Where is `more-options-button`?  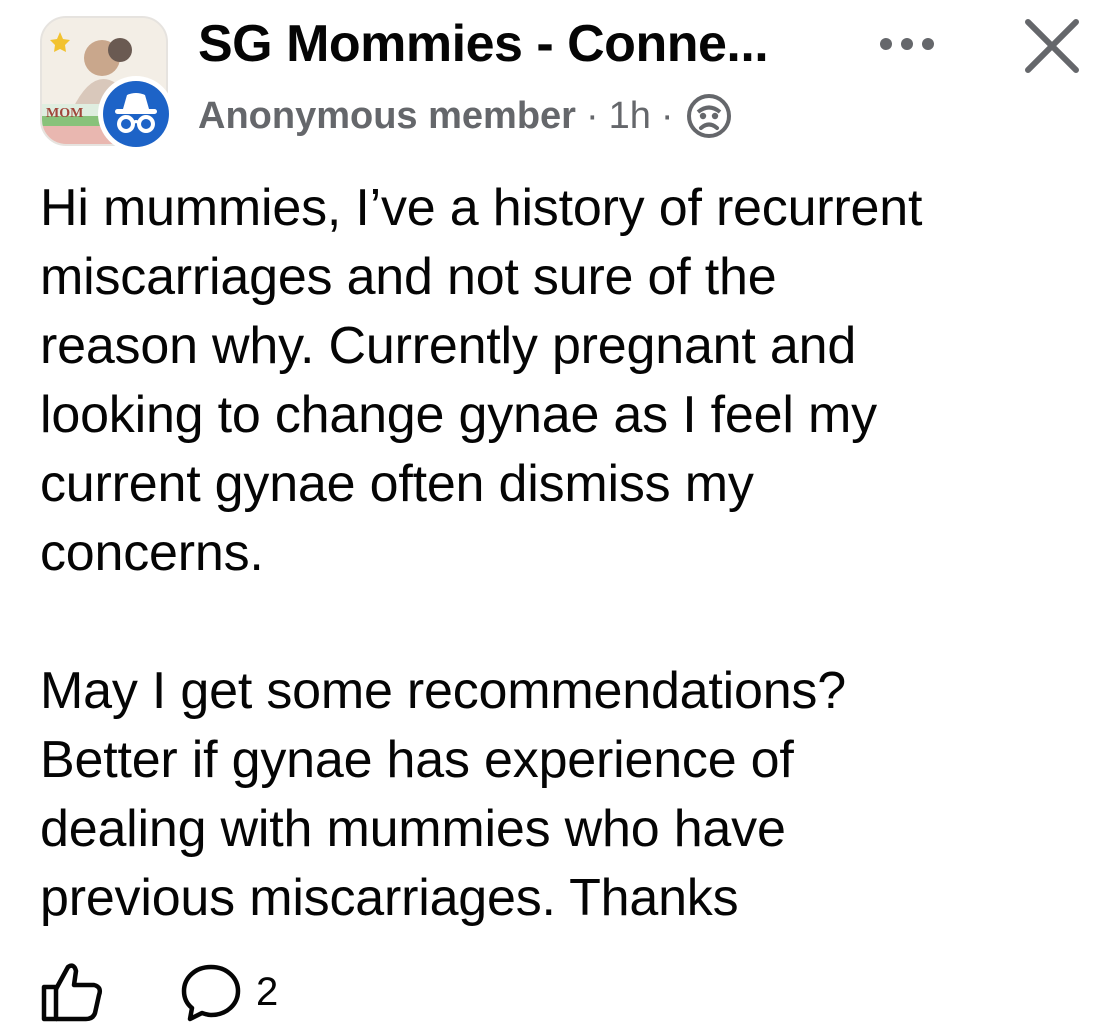 more-options-button is located at coordinates (907, 44).